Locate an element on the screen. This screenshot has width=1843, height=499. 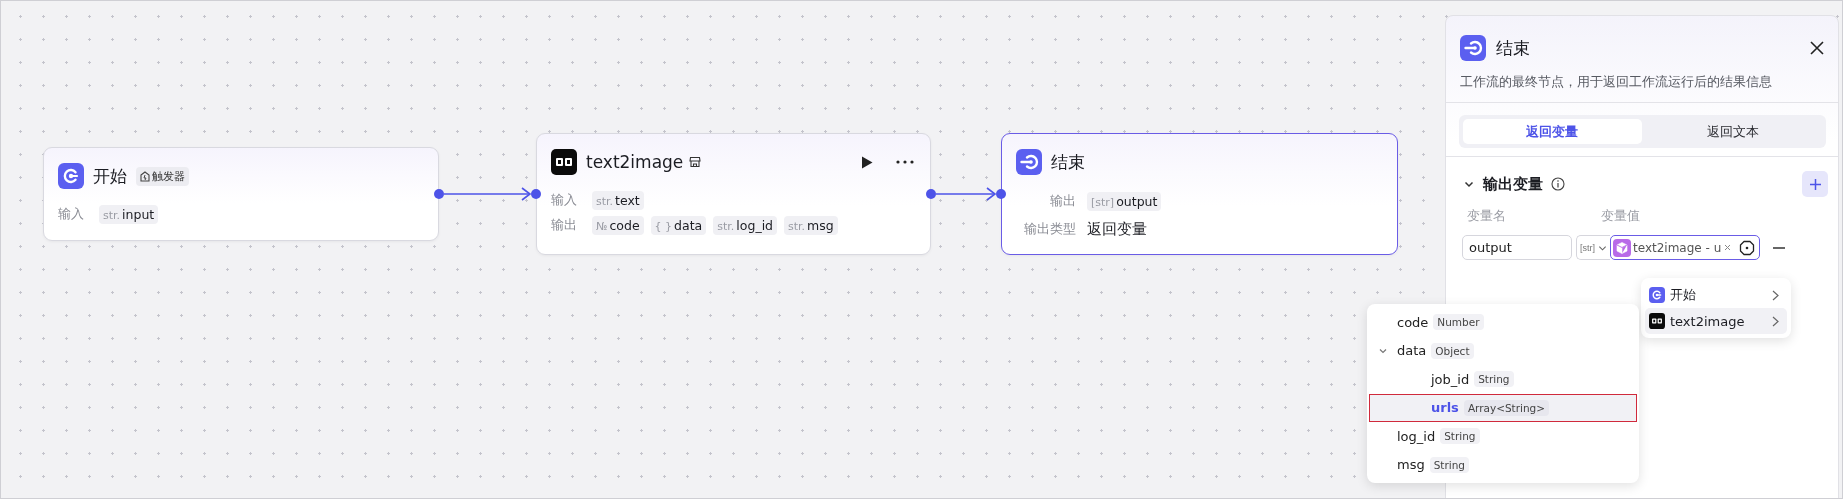
row-value: 返回变量 is located at coordinates (1117, 229).